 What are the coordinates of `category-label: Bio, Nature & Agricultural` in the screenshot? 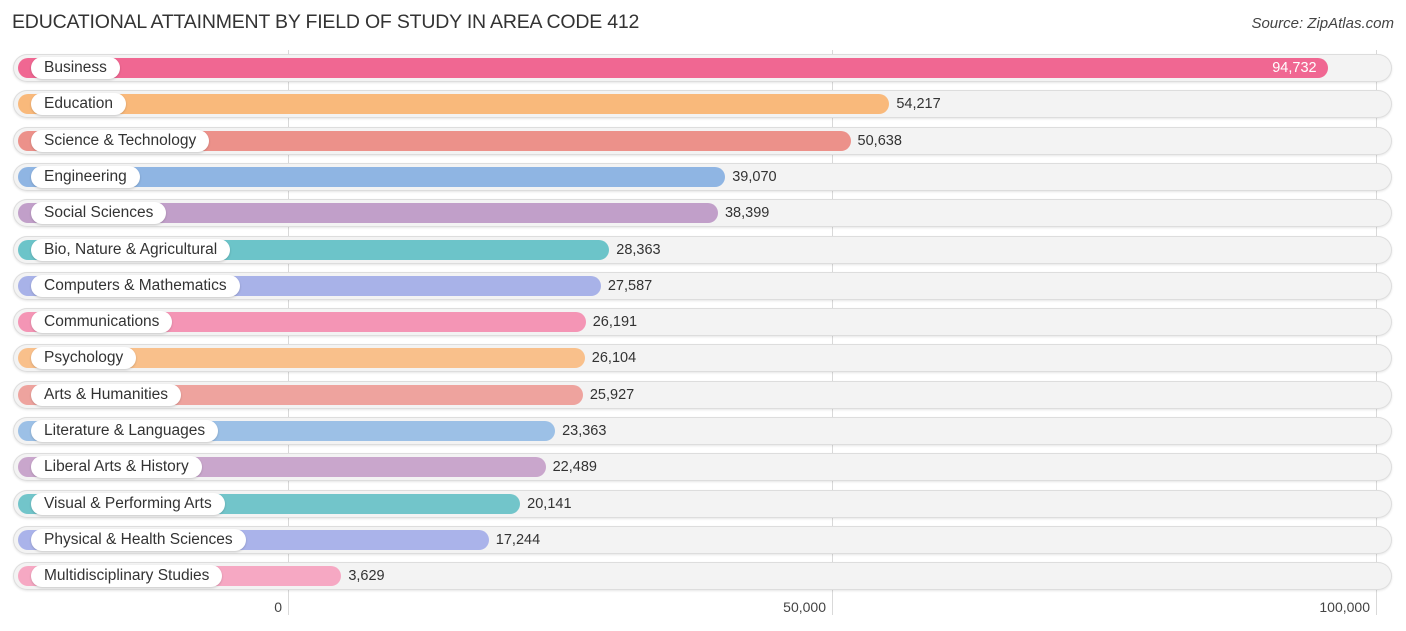 It's located at (131, 250).